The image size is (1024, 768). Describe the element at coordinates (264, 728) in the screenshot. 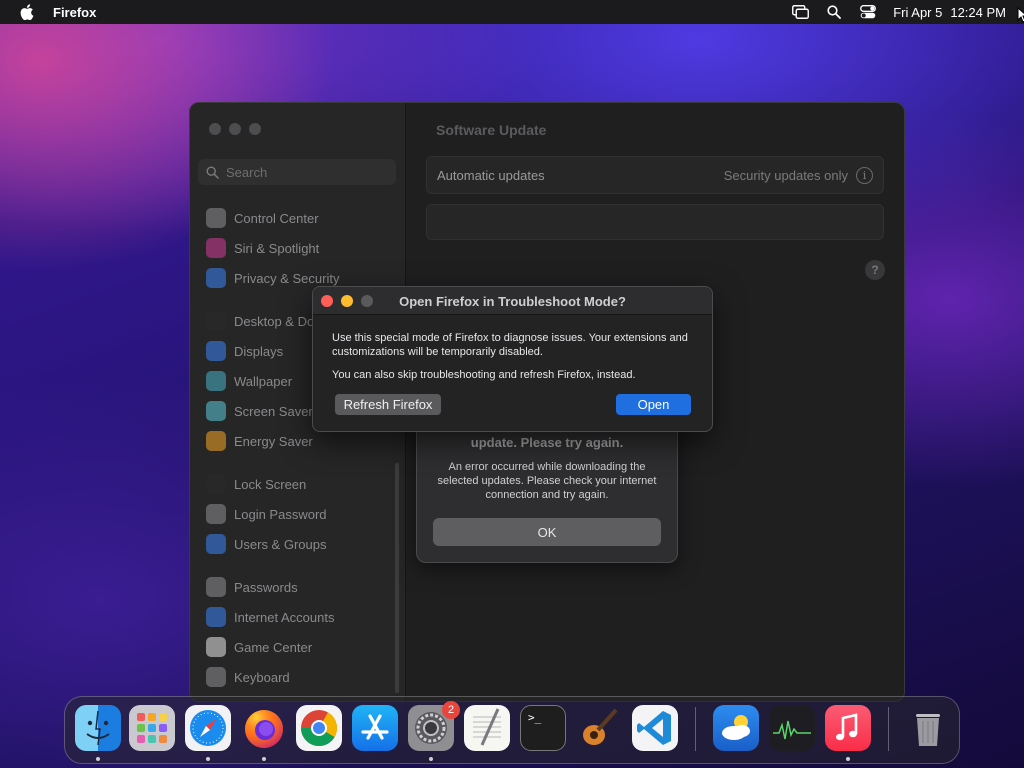

I see `firefox-icon` at that location.